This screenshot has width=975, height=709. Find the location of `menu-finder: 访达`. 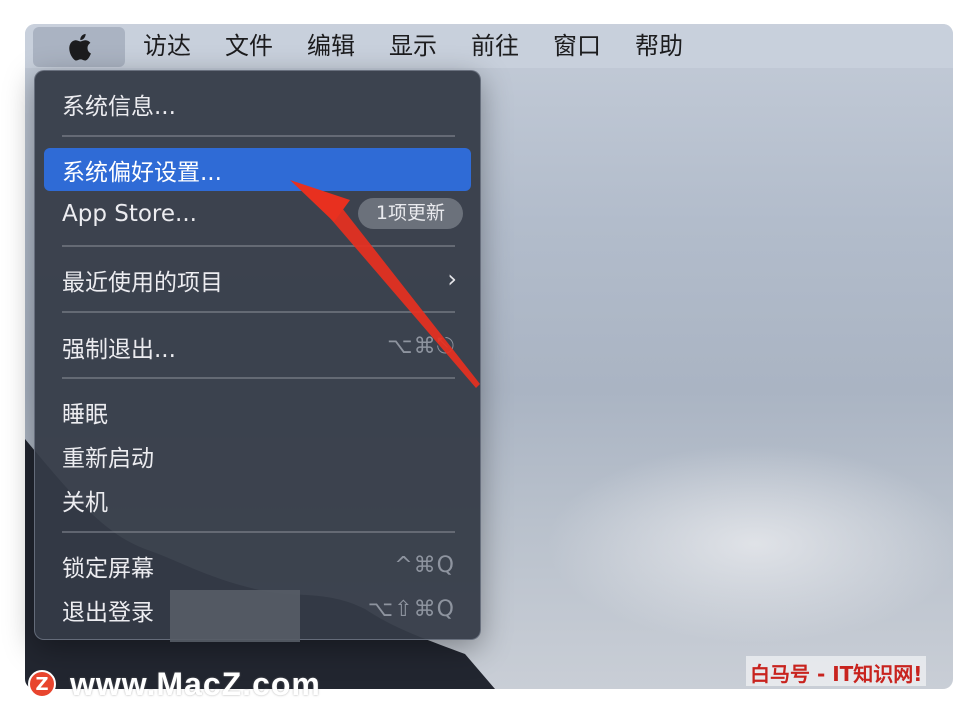

menu-finder: 访达 is located at coordinates (167, 46).